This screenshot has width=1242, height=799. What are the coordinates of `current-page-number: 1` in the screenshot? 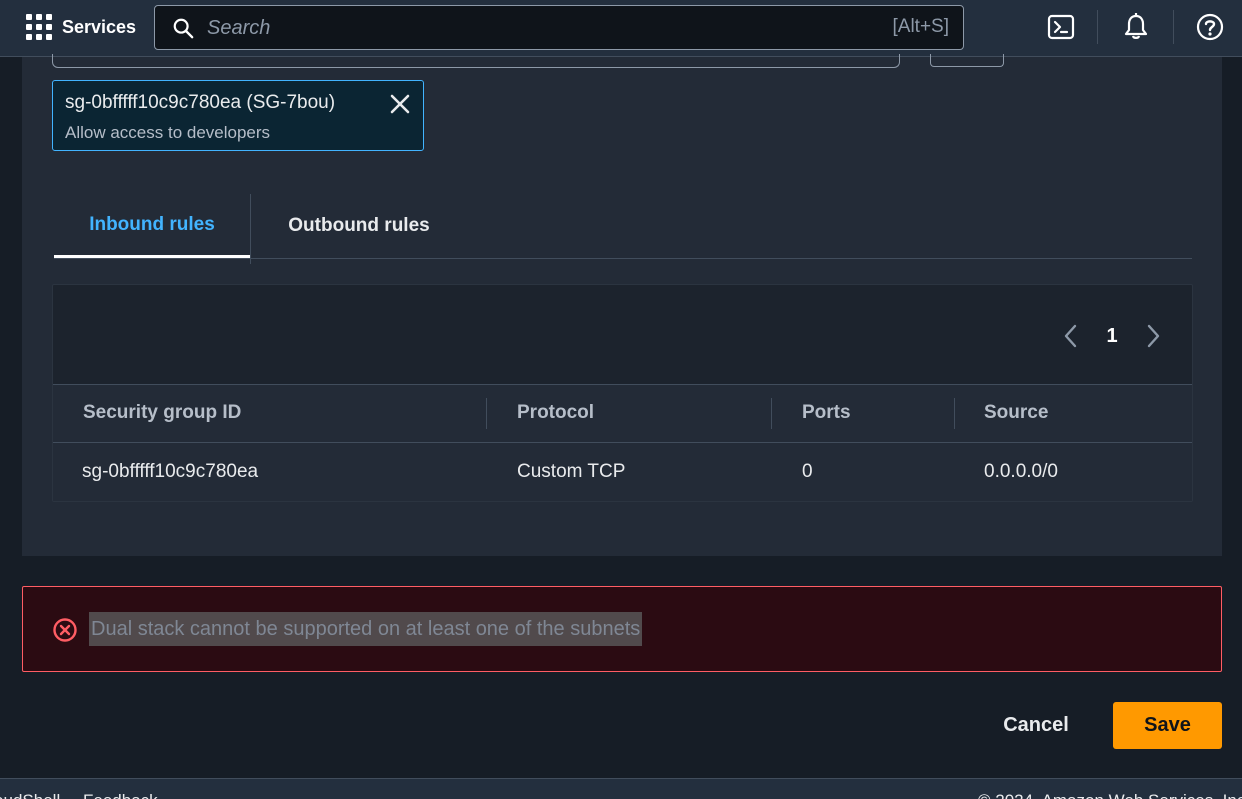 It's located at (1112, 336).